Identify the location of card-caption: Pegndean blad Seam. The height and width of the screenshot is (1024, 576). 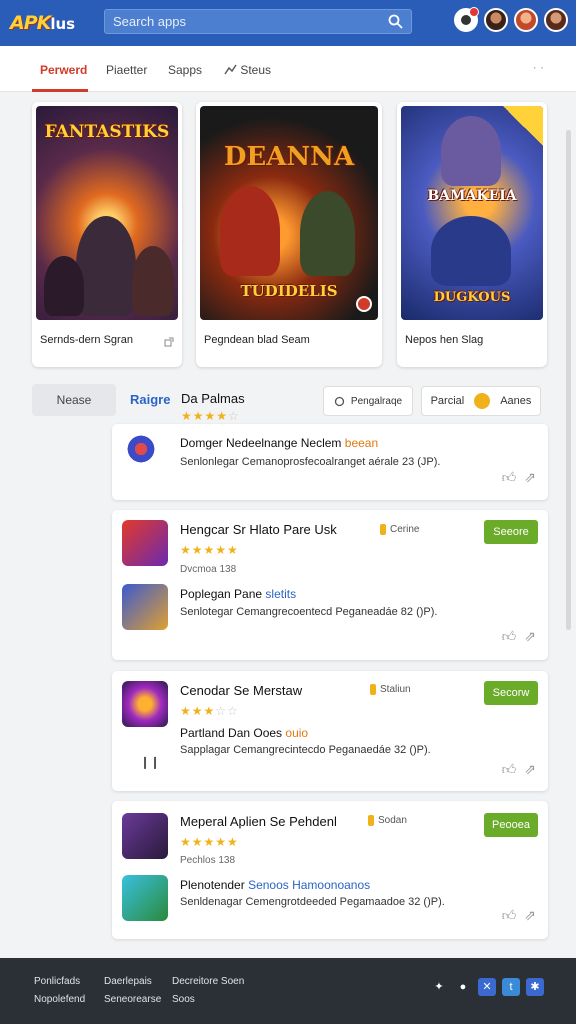
(257, 340).